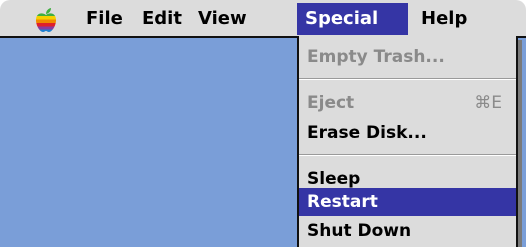  What do you see at coordinates (104, 19) in the screenshot?
I see `menu-file: File` at bounding box center [104, 19].